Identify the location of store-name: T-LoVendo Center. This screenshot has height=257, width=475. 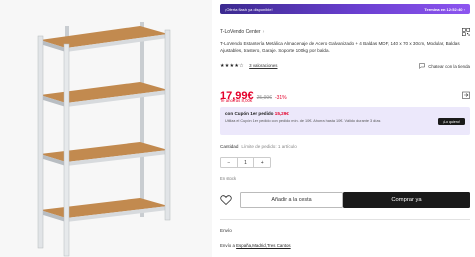
(240, 32).